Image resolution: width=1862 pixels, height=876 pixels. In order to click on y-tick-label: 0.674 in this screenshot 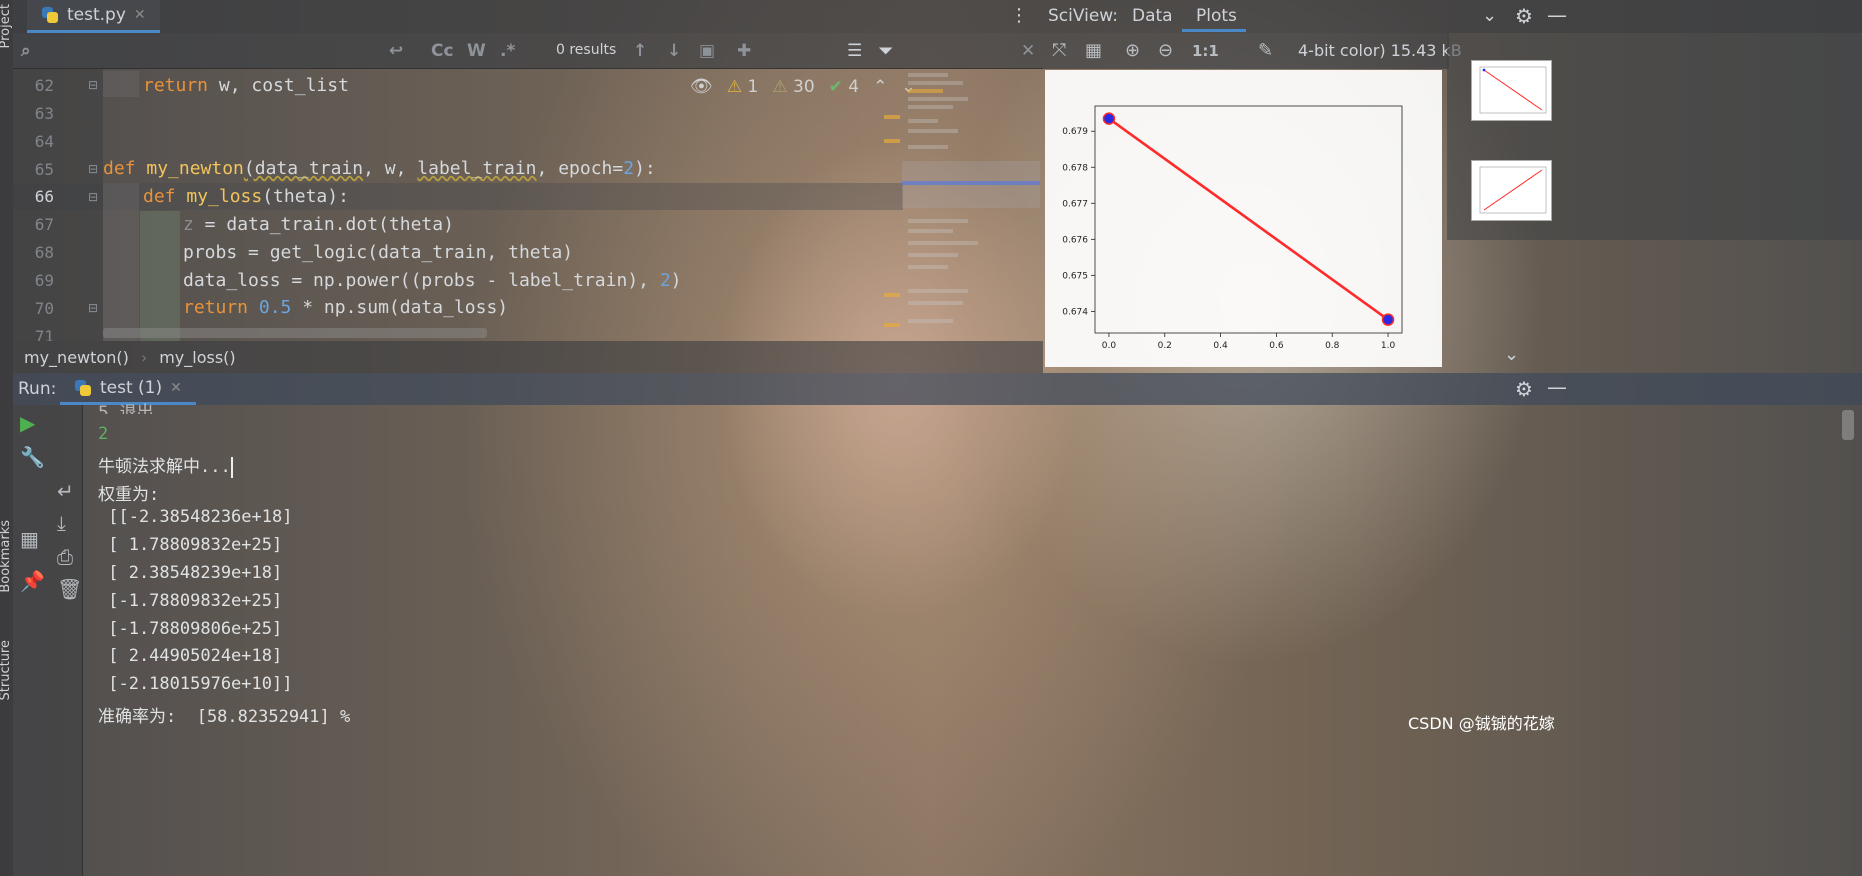, I will do `click(1075, 312)`.